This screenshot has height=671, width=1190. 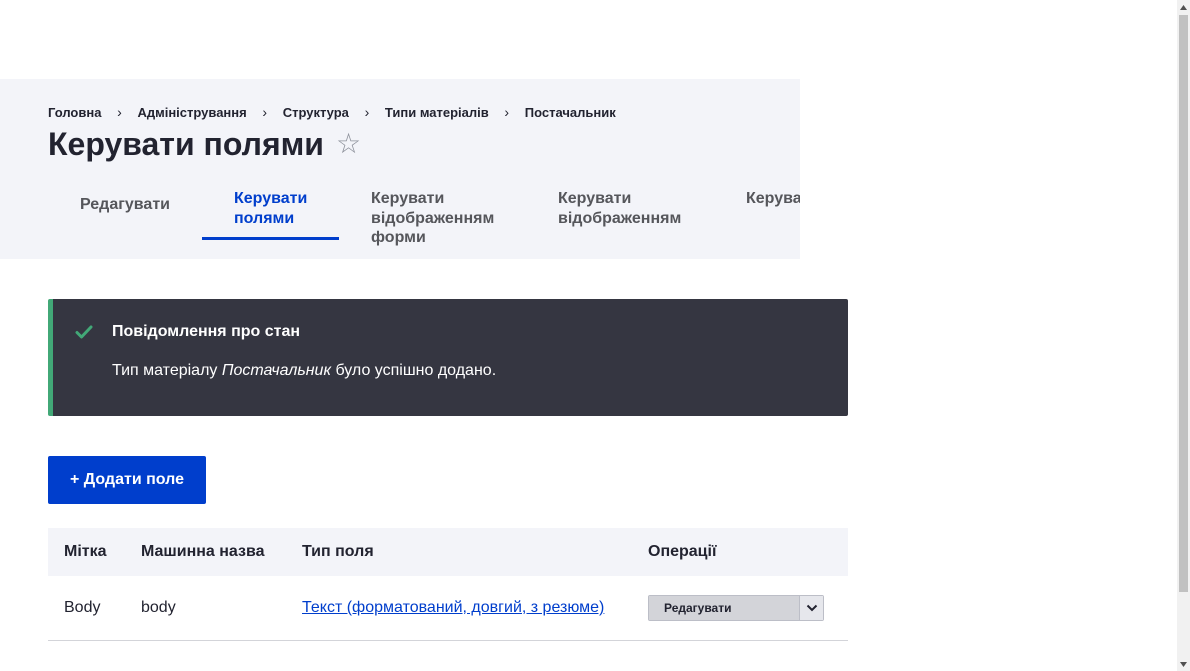 I want to click on tab-manage-fields: Керувати полями, so click(x=286, y=208).